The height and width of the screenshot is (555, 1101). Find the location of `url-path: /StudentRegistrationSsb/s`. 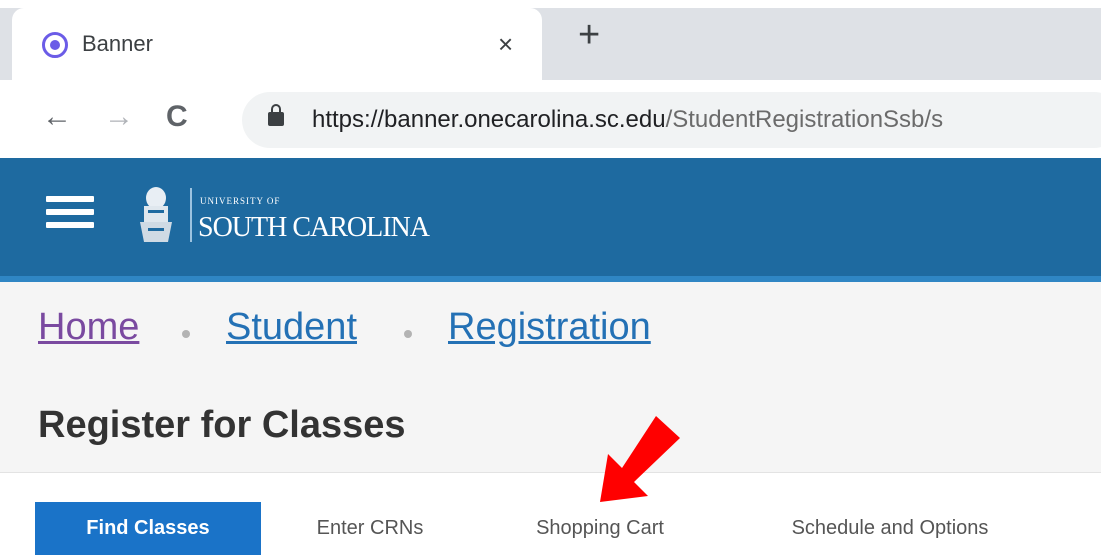

url-path: /StudentRegistrationSsb/s is located at coordinates (804, 119).